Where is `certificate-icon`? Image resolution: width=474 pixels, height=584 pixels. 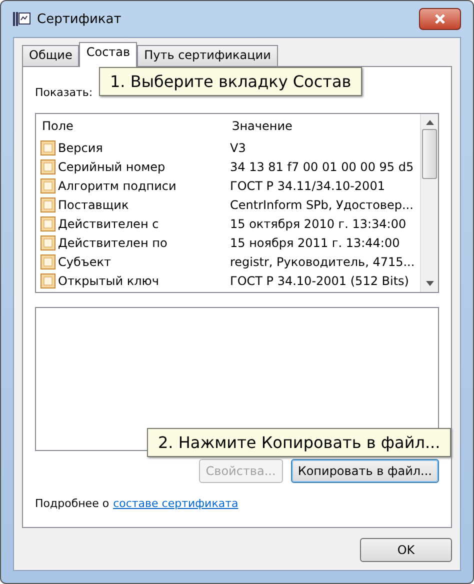 certificate-icon is located at coordinates (22, 19).